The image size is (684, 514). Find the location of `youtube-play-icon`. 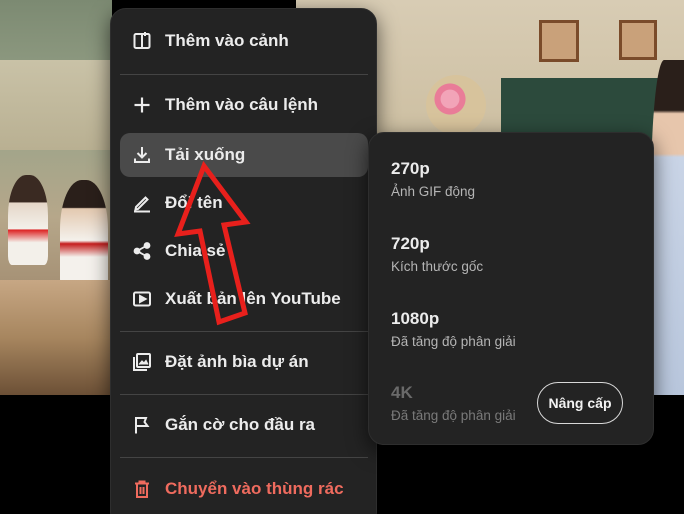

youtube-play-icon is located at coordinates (142, 299).